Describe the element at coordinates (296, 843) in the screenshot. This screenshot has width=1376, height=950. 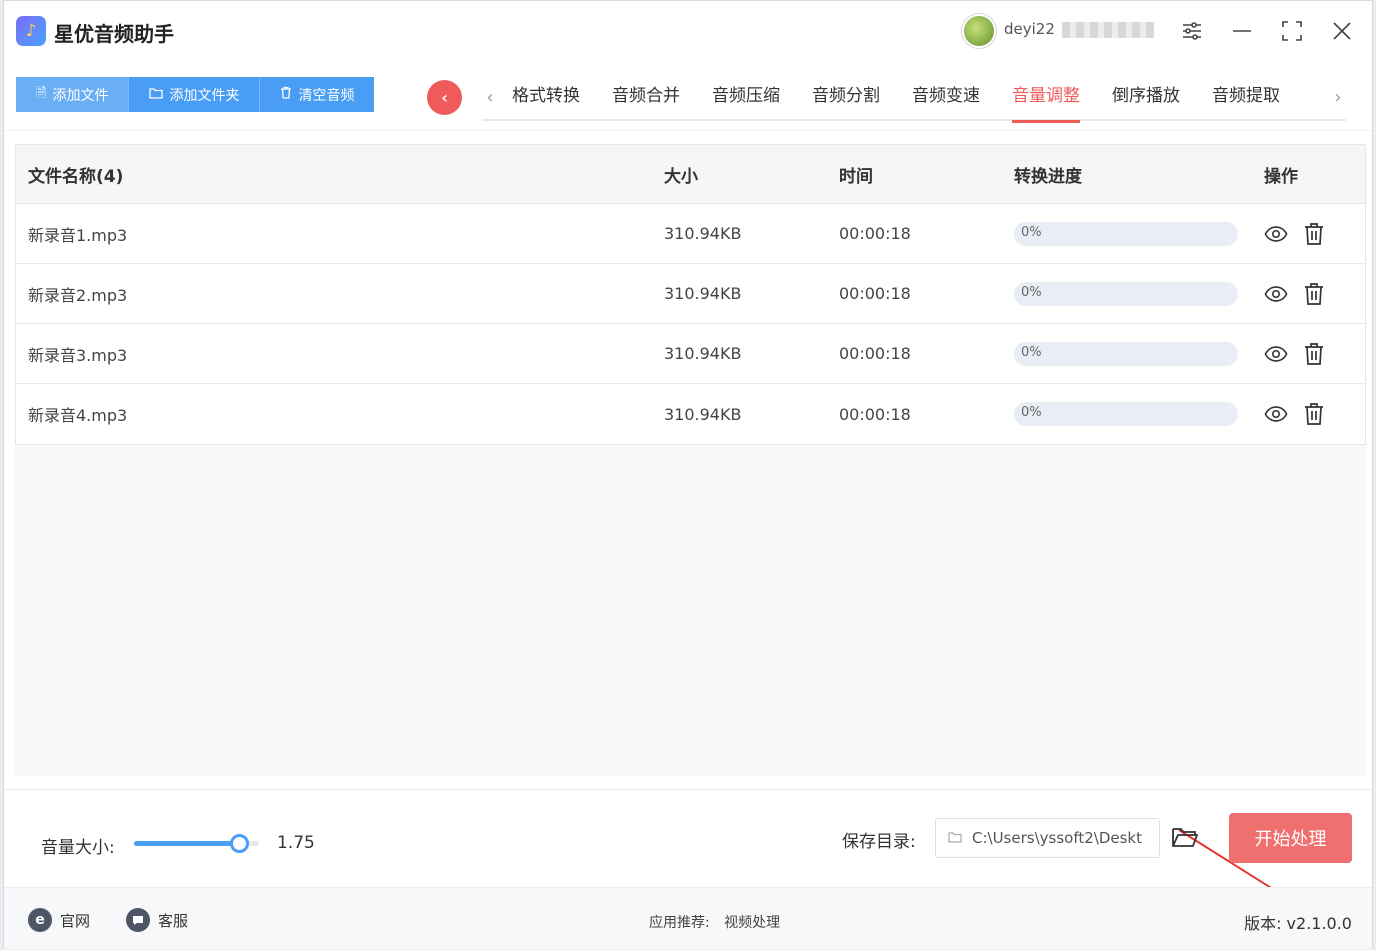
I see `volume-value: 1.75` at that location.